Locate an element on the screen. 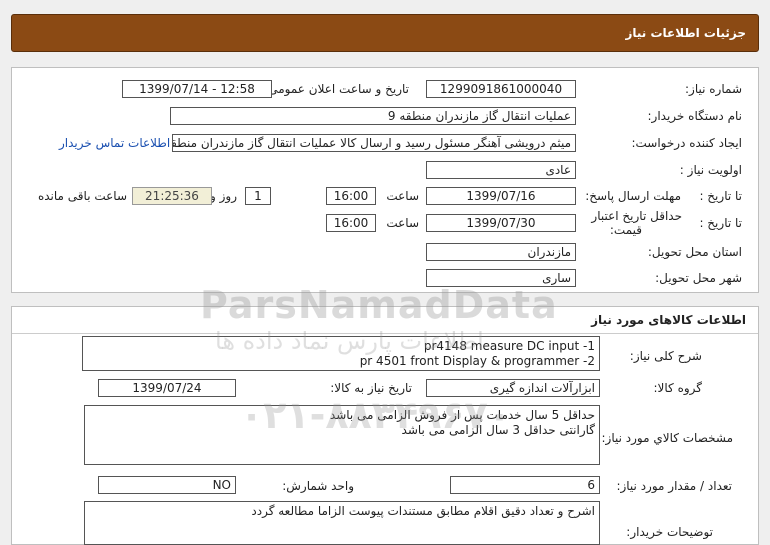 This screenshot has height=545, width=770. validity-hour-label: ساعت is located at coordinates (402, 223).